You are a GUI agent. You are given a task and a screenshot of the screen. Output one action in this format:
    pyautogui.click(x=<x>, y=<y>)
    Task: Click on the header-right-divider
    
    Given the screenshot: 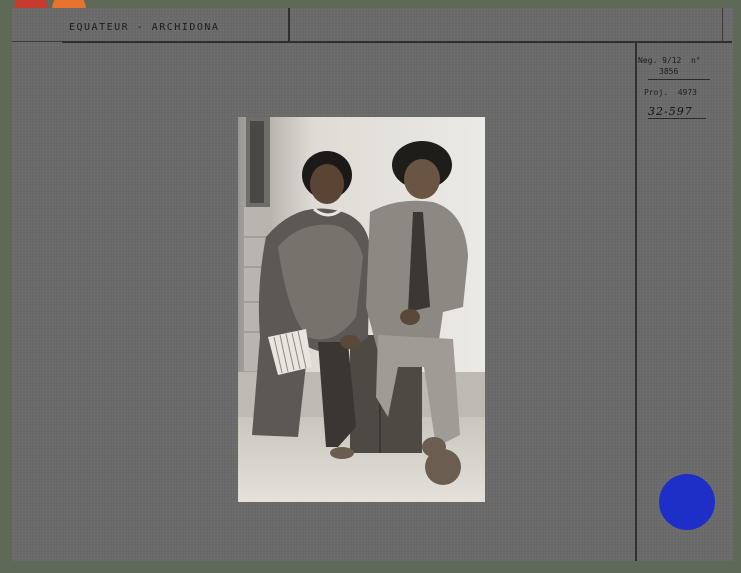 What is the action you would take?
    pyautogui.click(x=722, y=25)
    